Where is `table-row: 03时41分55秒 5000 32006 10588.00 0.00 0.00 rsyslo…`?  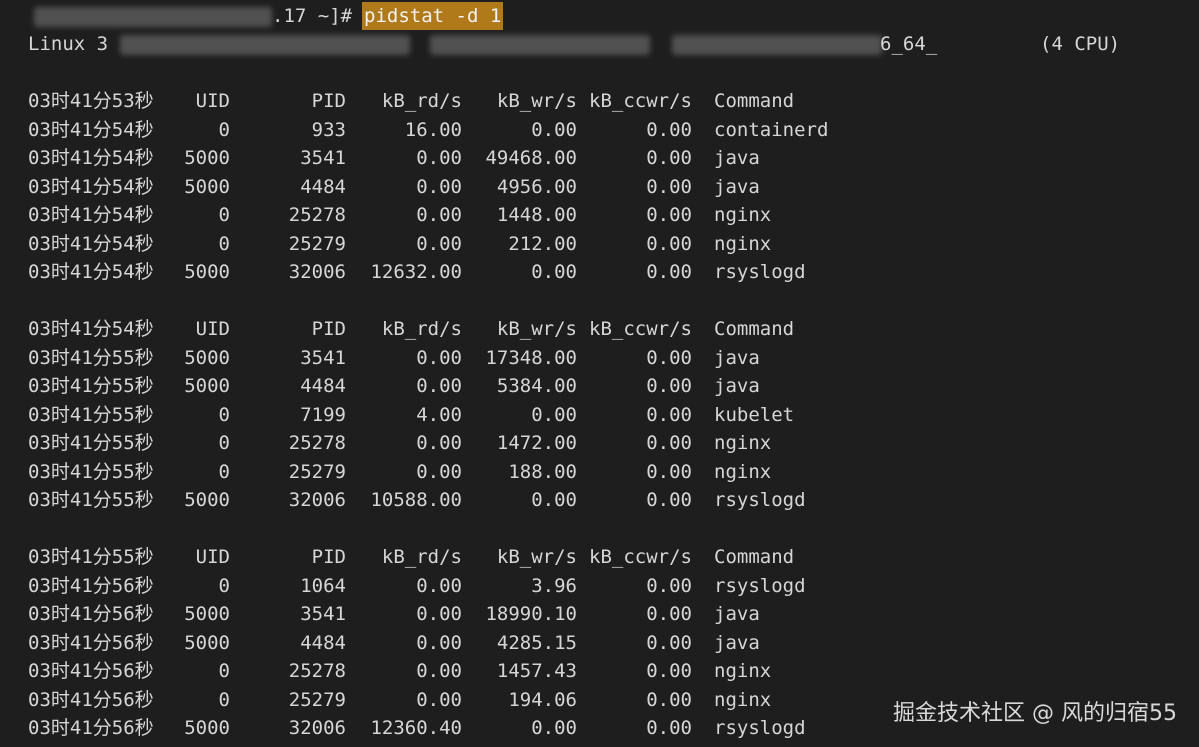 table-row: 03时41分55秒 5000 32006 10588.00 0.00 0.00 rsyslo… is located at coordinates (599, 500).